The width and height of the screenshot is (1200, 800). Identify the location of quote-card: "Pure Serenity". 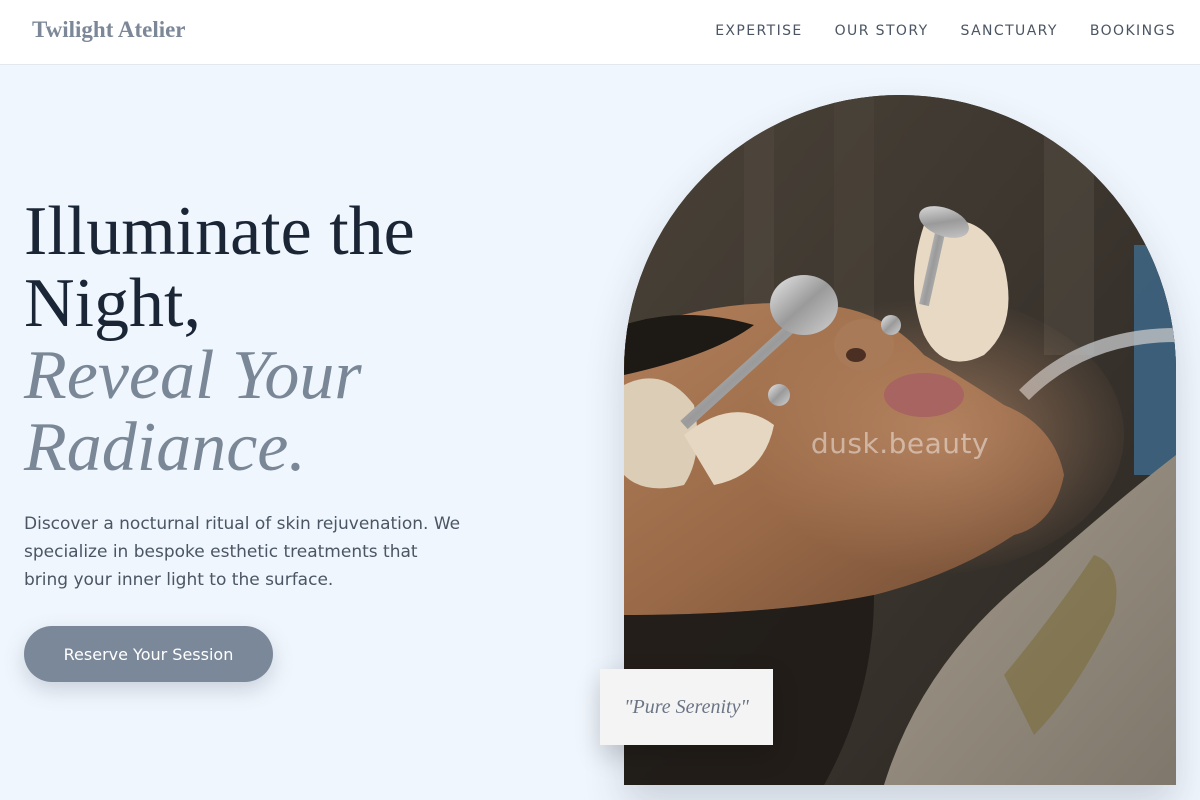
(686, 707).